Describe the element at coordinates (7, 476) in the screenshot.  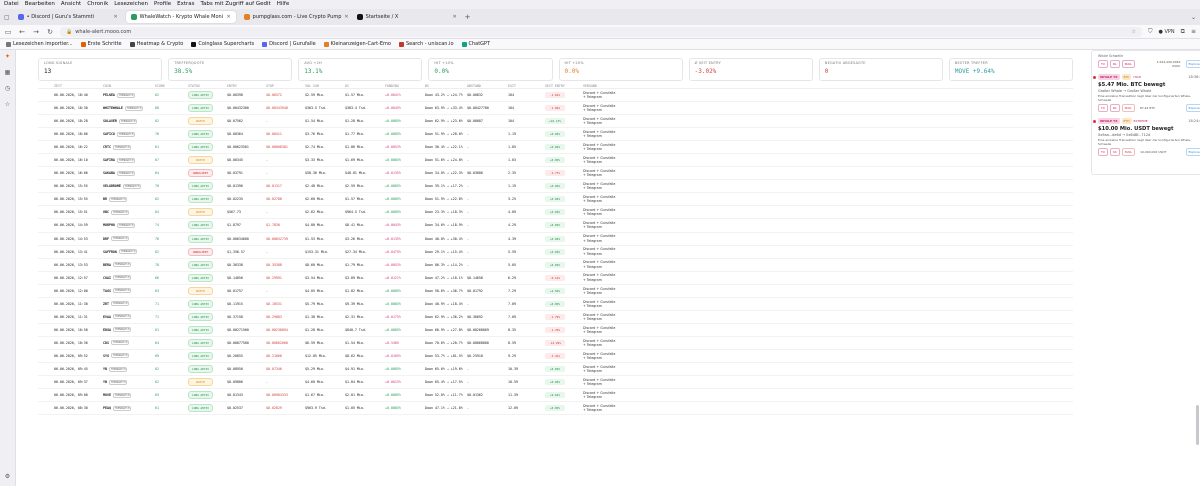
I see `settings-icon: ⚙` at that location.